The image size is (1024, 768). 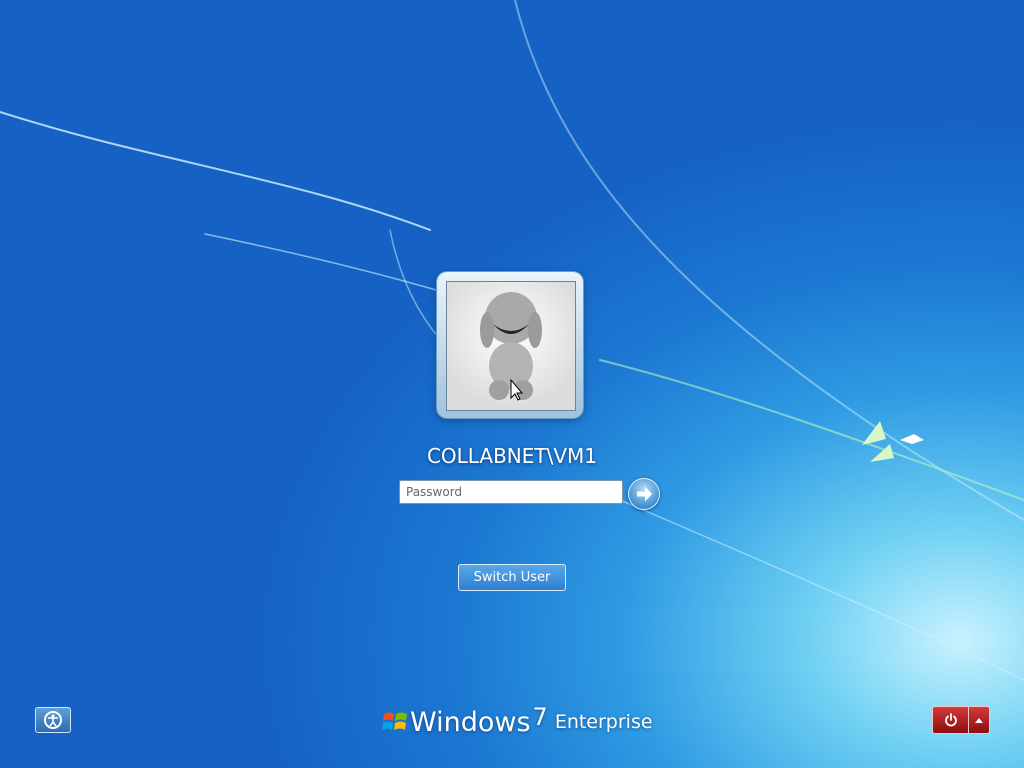 I want to click on user-tile, so click(x=510, y=345).